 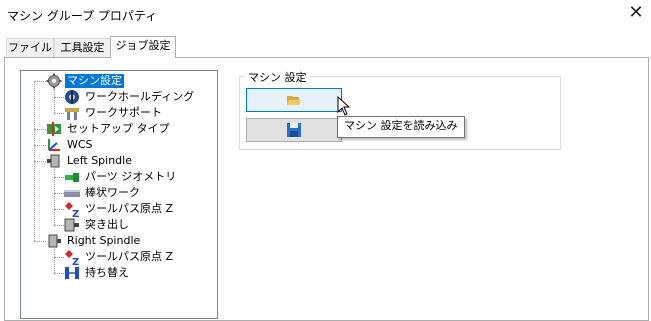 I want to click on machine-settings-group-title: マシン 設定, so click(x=277, y=77).